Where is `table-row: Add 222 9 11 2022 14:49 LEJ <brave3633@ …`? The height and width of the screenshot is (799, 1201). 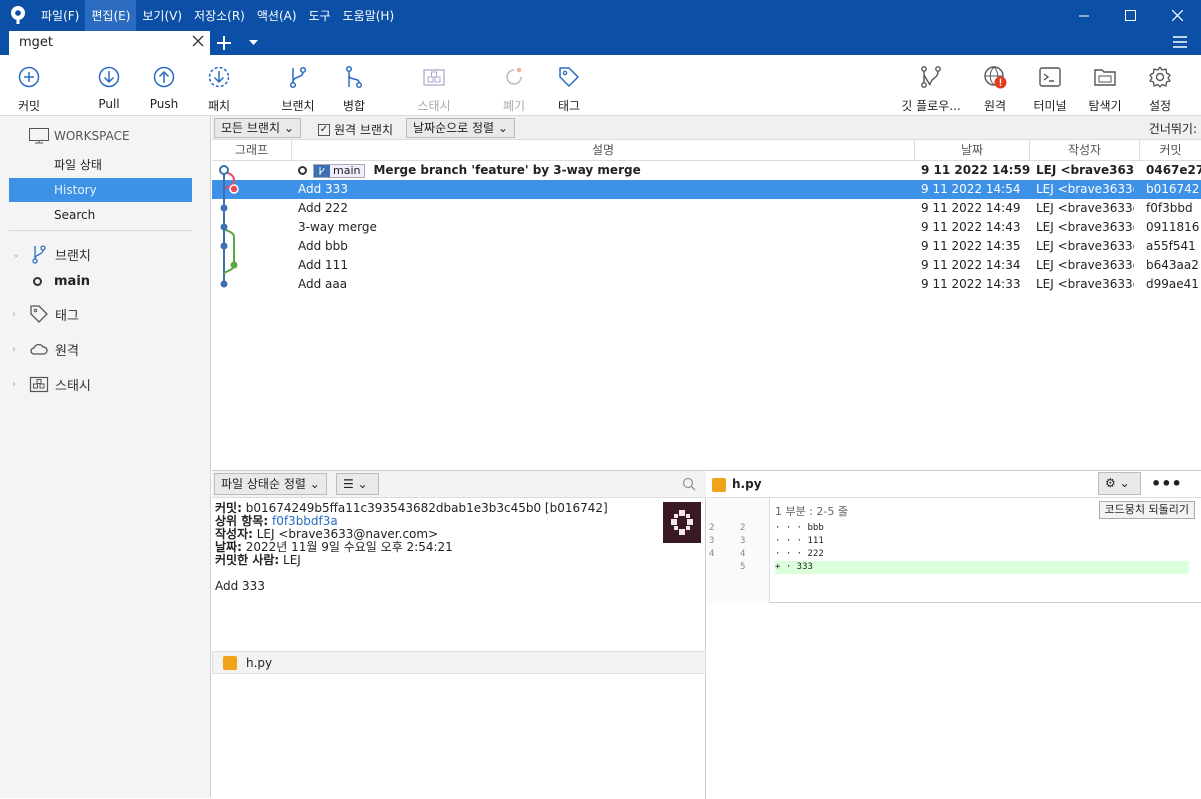
table-row: Add 222 9 11 2022 14:49 LEJ <brave3633@ … is located at coordinates (706, 208).